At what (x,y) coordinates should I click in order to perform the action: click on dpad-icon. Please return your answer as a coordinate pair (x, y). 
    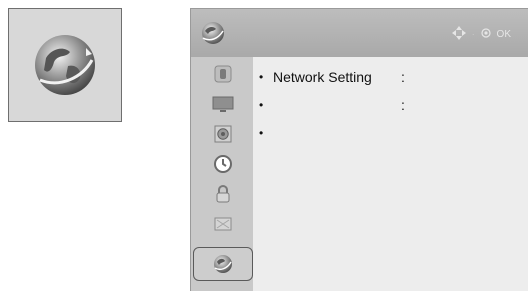
    Looking at the image, I should click on (458, 34).